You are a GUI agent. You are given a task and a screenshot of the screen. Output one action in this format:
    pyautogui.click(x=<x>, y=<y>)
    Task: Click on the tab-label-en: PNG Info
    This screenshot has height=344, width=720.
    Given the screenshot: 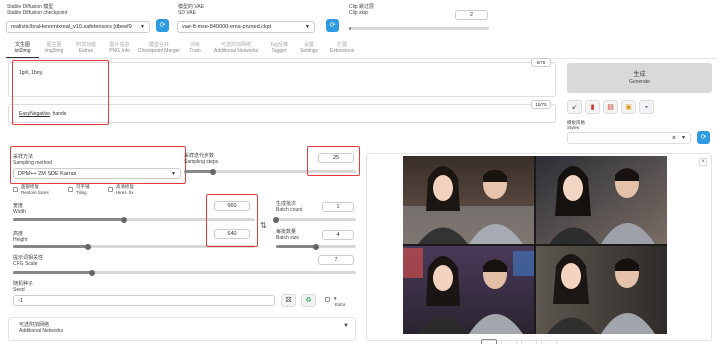 What is the action you would take?
    pyautogui.click(x=119, y=51)
    